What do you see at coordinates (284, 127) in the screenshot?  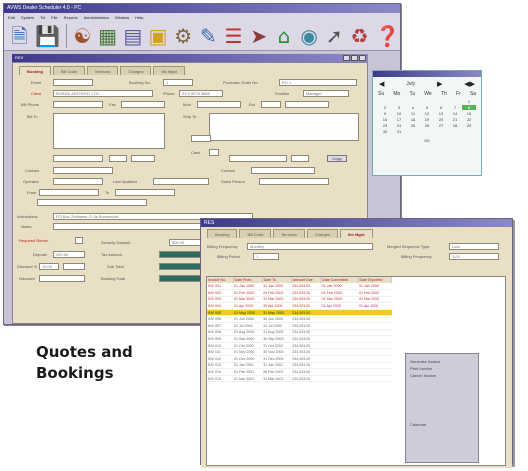 I see `ship-to-field` at bounding box center [284, 127].